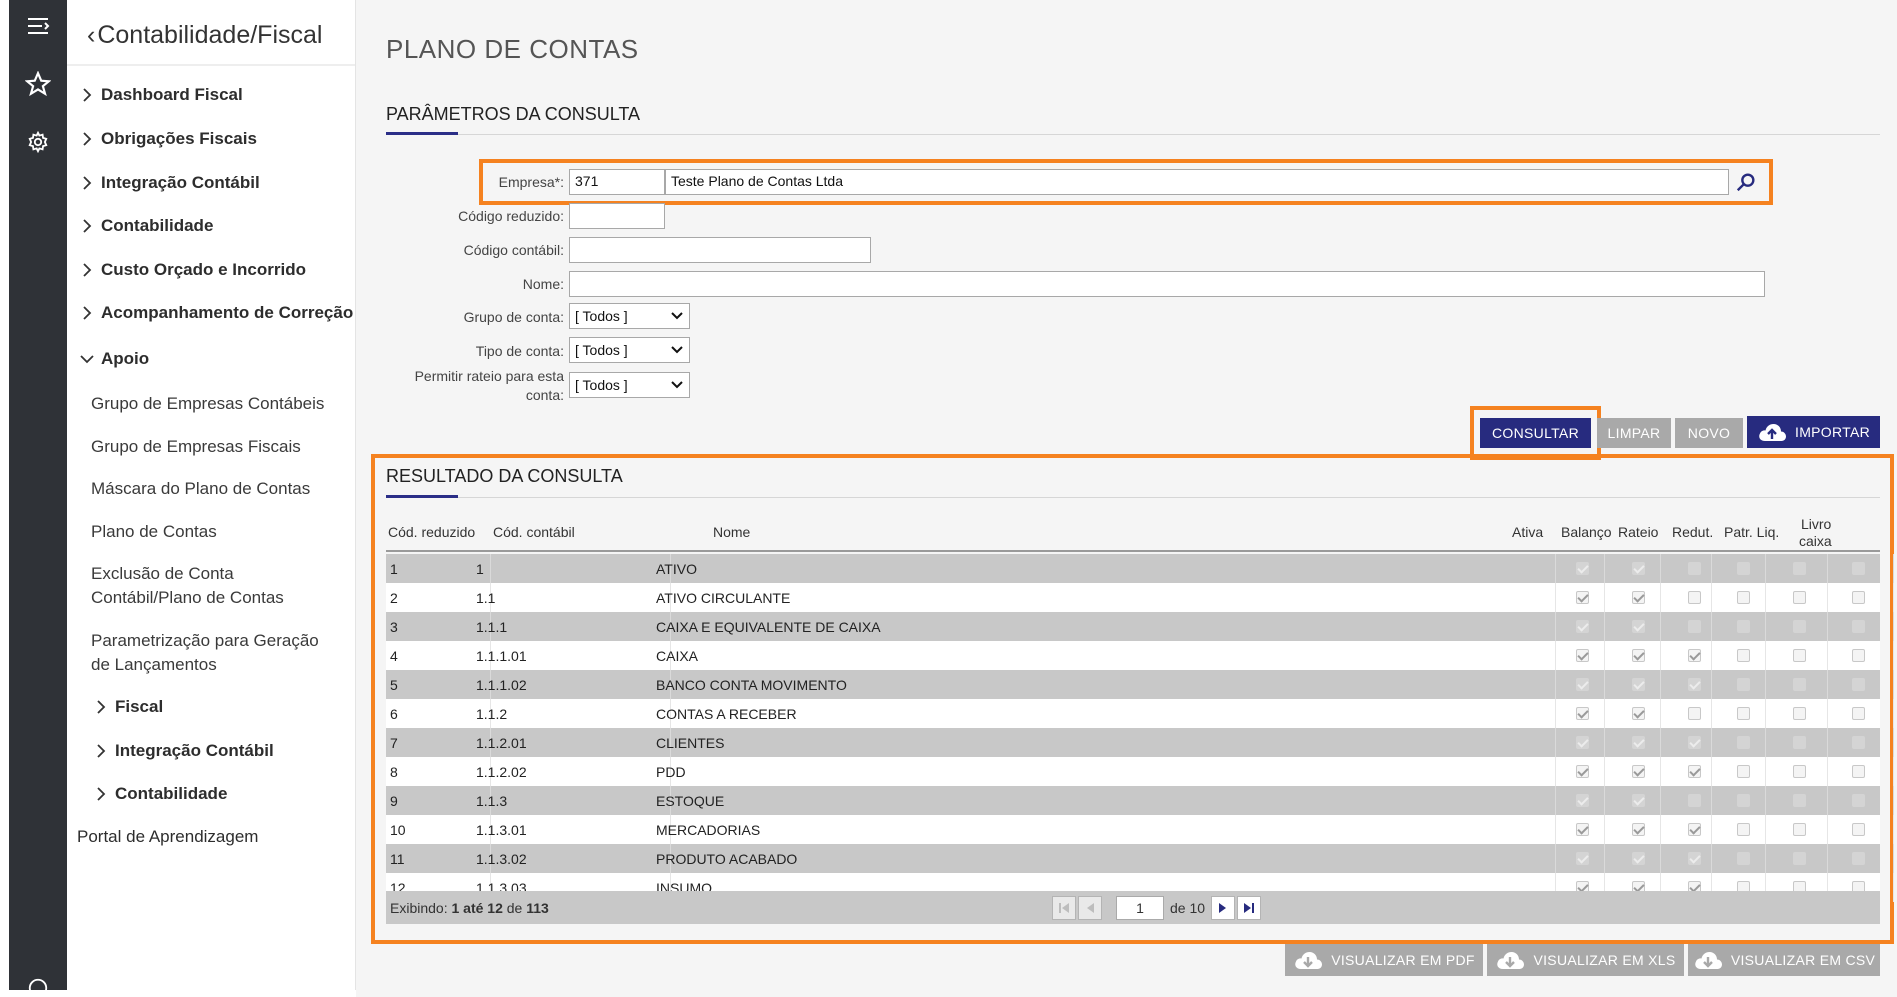 Image resolution: width=1897 pixels, height=997 pixels. What do you see at coordinates (1223, 908) in the screenshot?
I see `next-page-button` at bounding box center [1223, 908].